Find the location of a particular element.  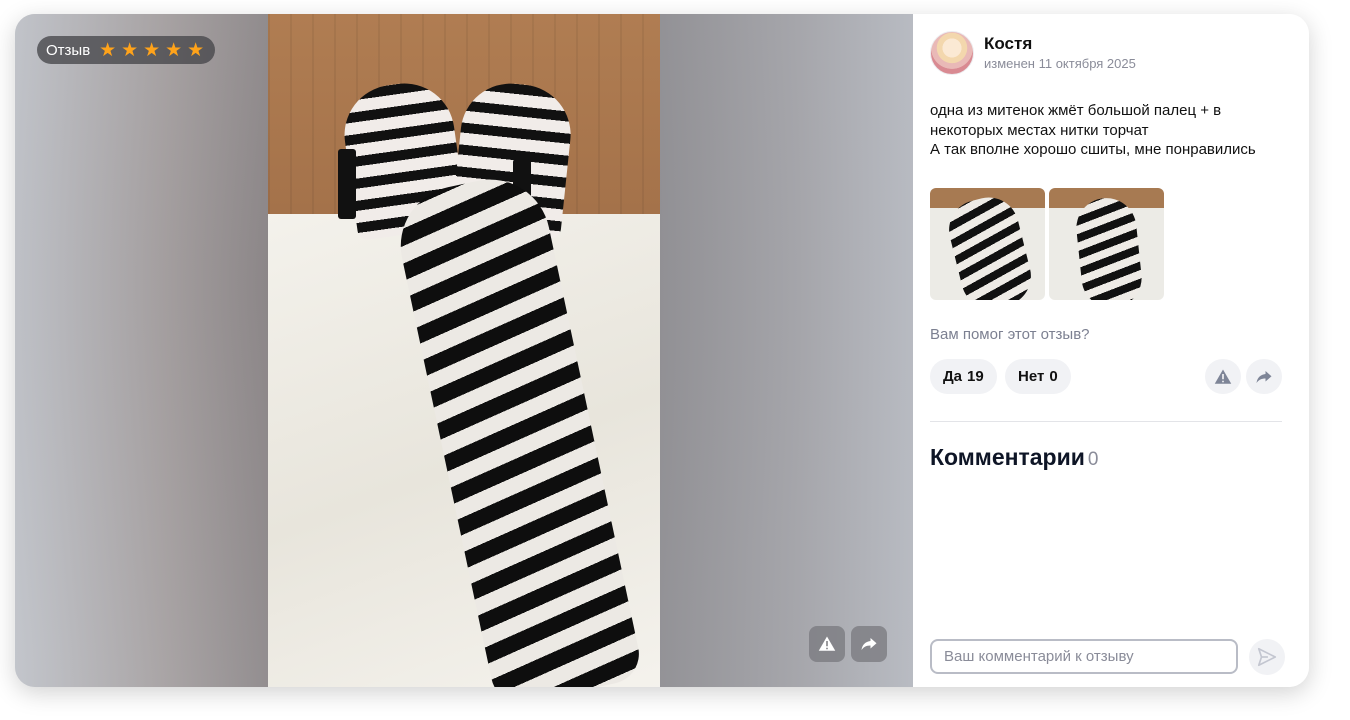

author-header: Костя изменен 11 октября 2025 is located at coordinates (1033, 53).